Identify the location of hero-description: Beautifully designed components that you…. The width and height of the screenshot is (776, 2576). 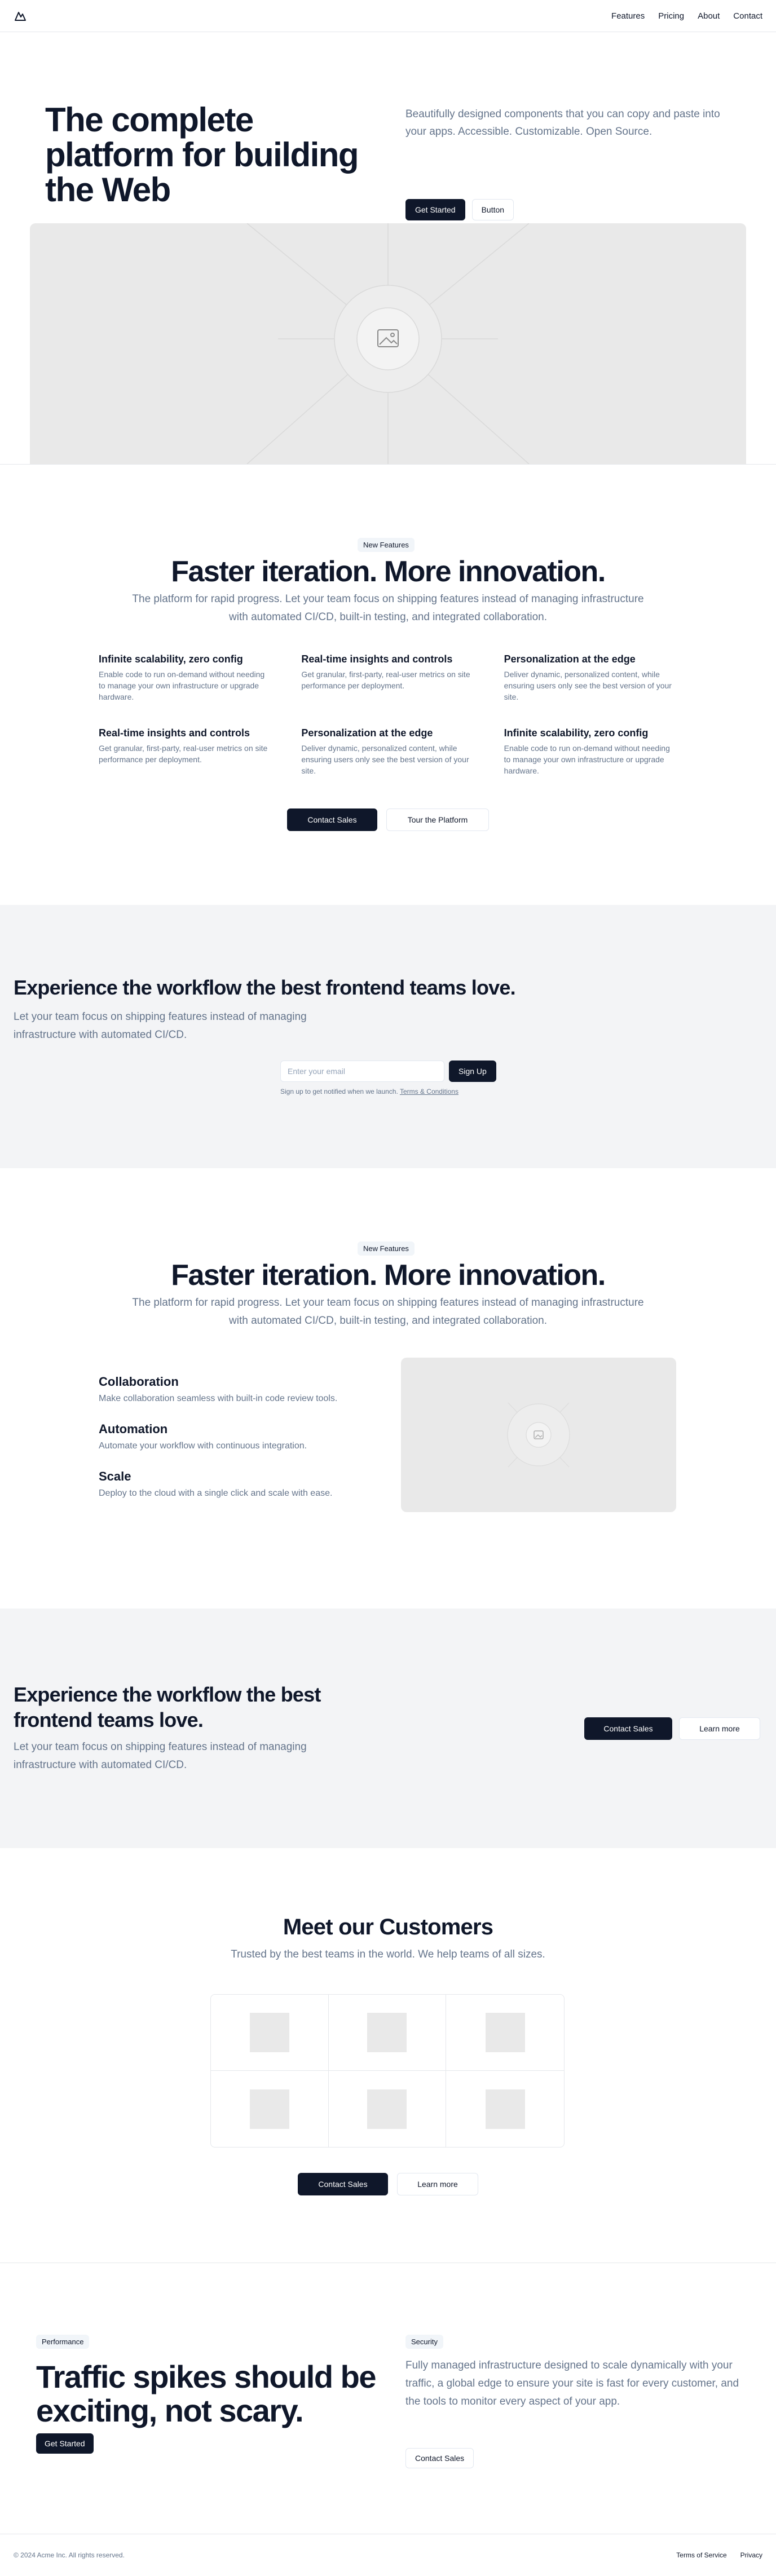
(562, 123).